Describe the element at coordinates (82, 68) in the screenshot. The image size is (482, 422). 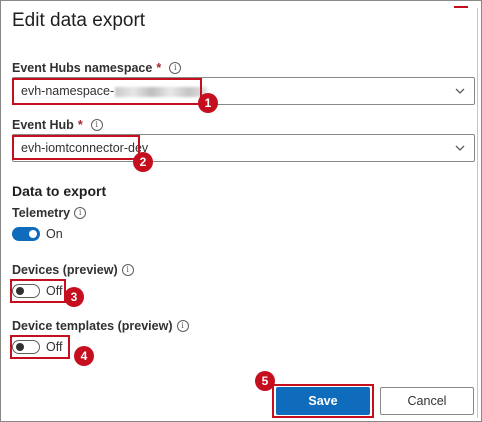
I see `namespace-label-text: Event Hubs namespace` at that location.